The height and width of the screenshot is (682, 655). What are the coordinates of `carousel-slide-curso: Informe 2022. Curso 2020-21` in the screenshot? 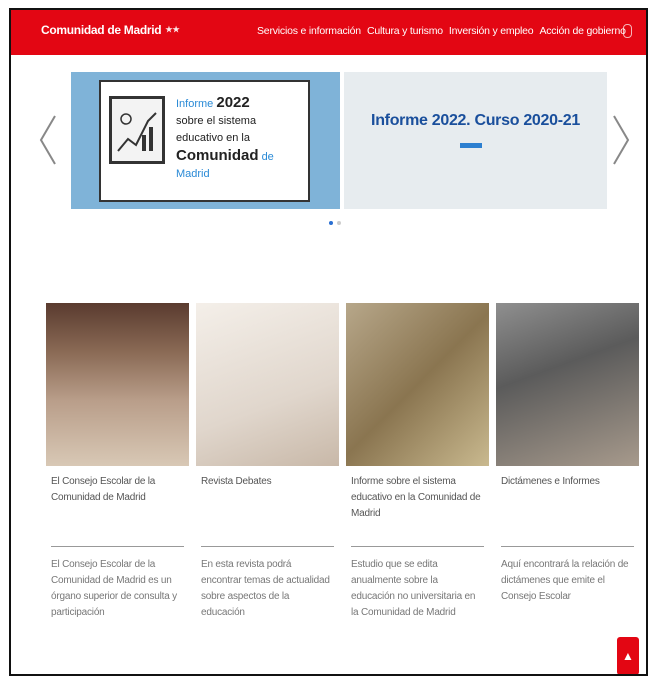 It's located at (475, 140).